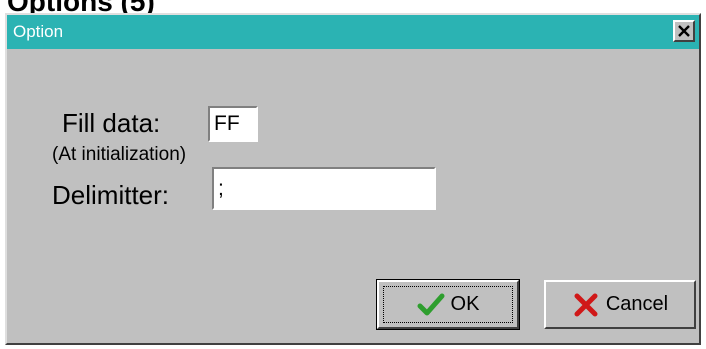 This screenshot has height=349, width=706. I want to click on cancel-button: Cancel, so click(620, 304).